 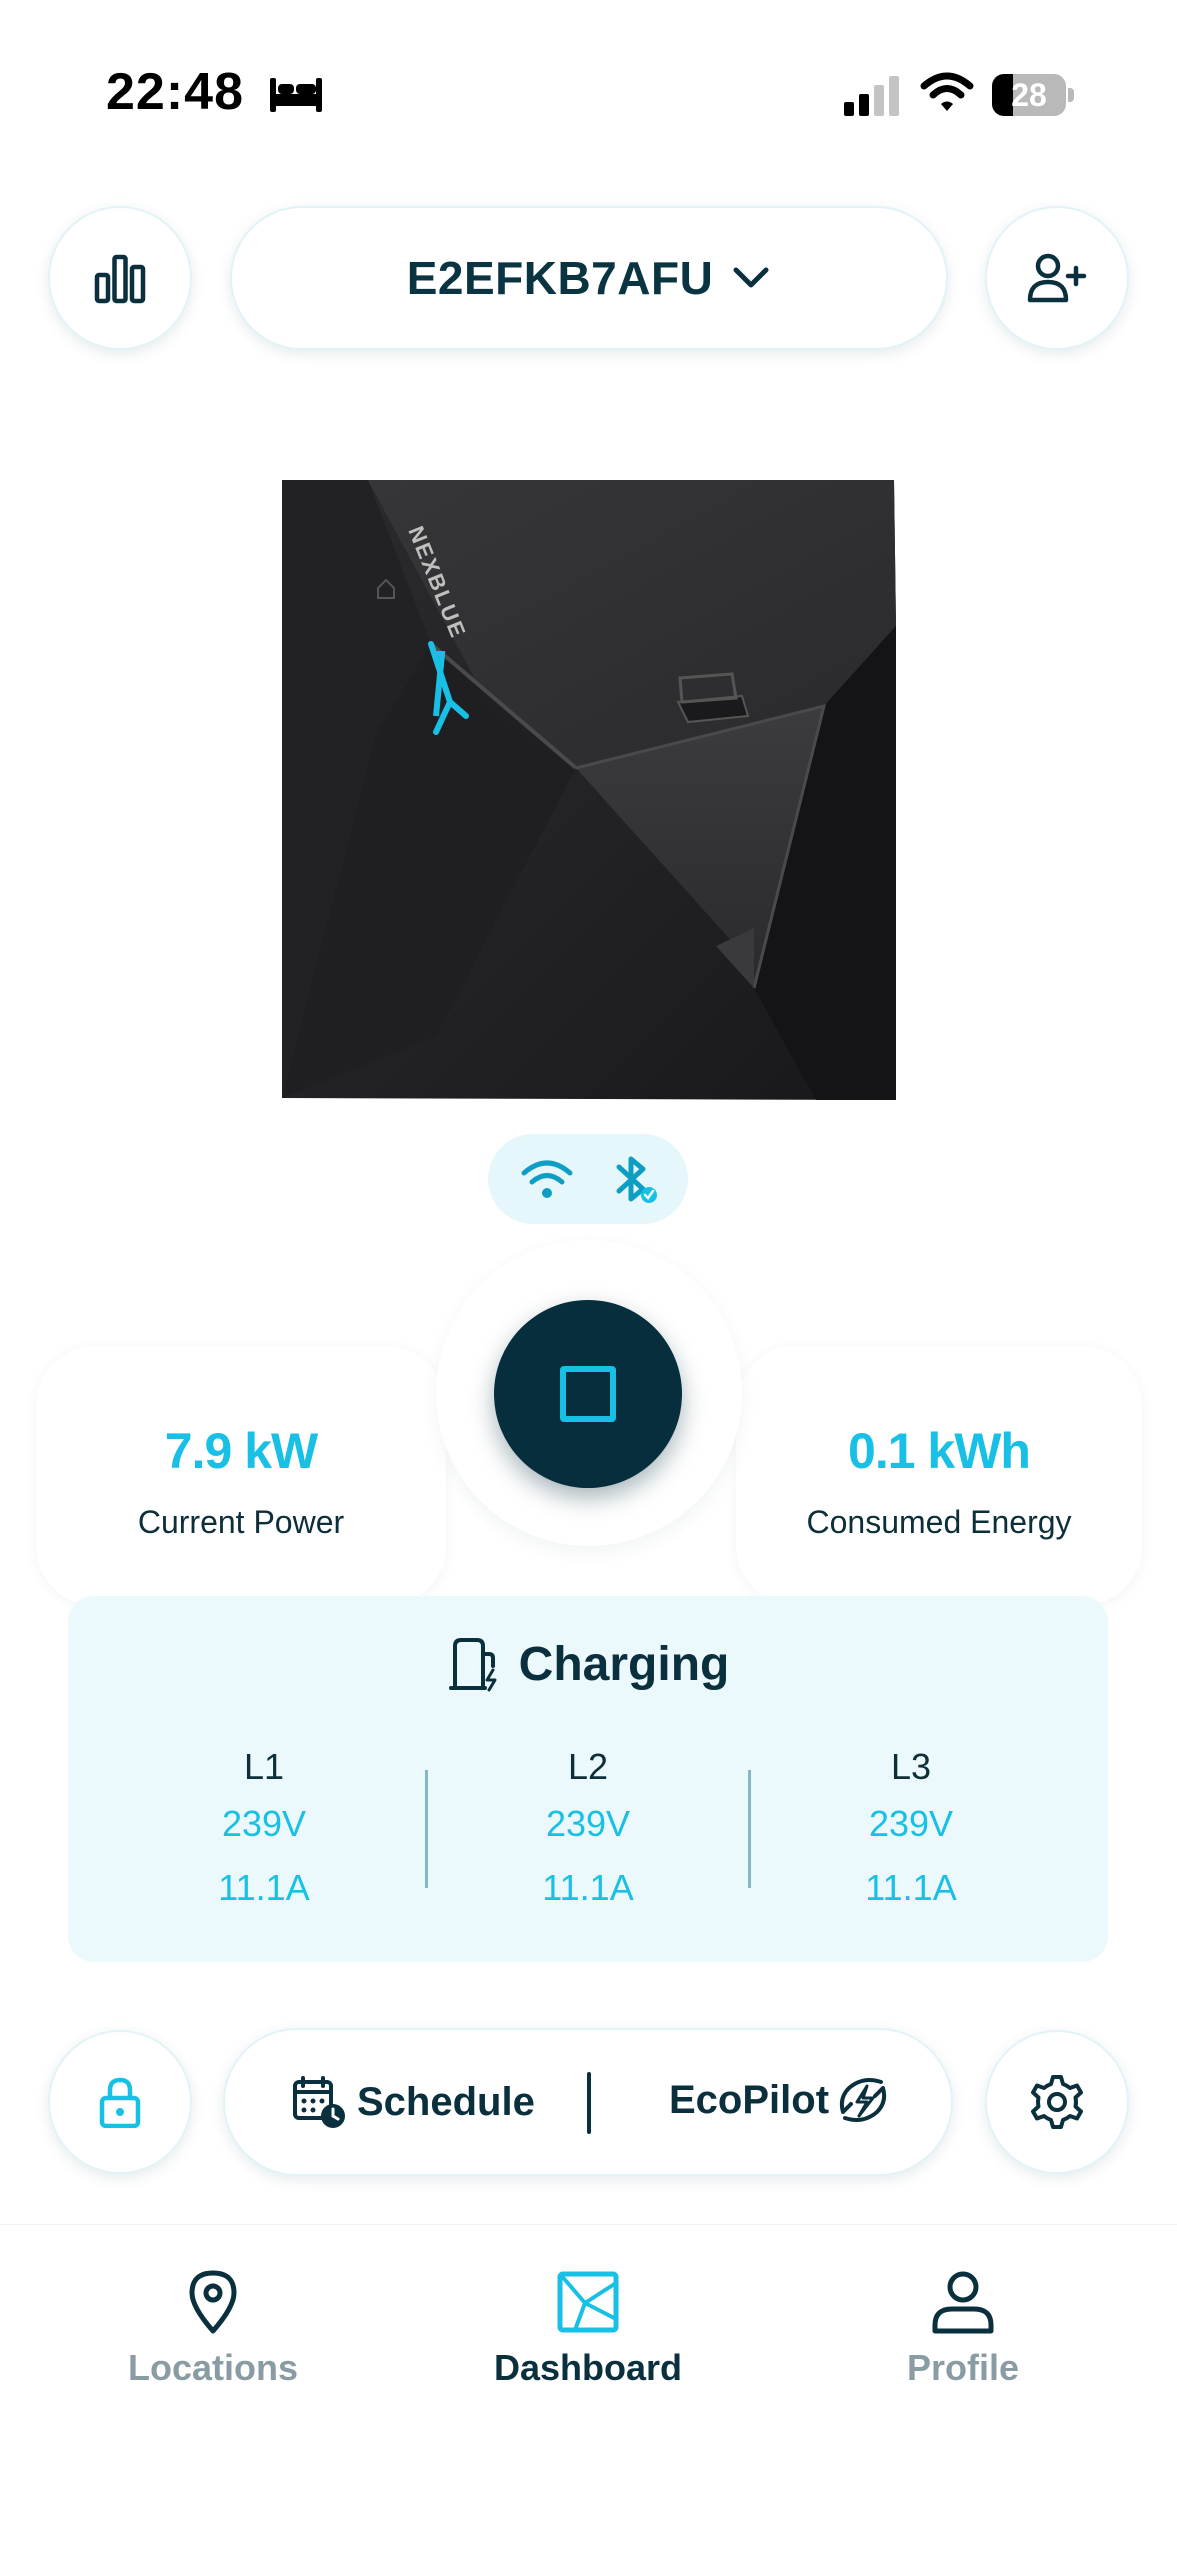 What do you see at coordinates (963, 2302) in the screenshot?
I see `person-icon` at bounding box center [963, 2302].